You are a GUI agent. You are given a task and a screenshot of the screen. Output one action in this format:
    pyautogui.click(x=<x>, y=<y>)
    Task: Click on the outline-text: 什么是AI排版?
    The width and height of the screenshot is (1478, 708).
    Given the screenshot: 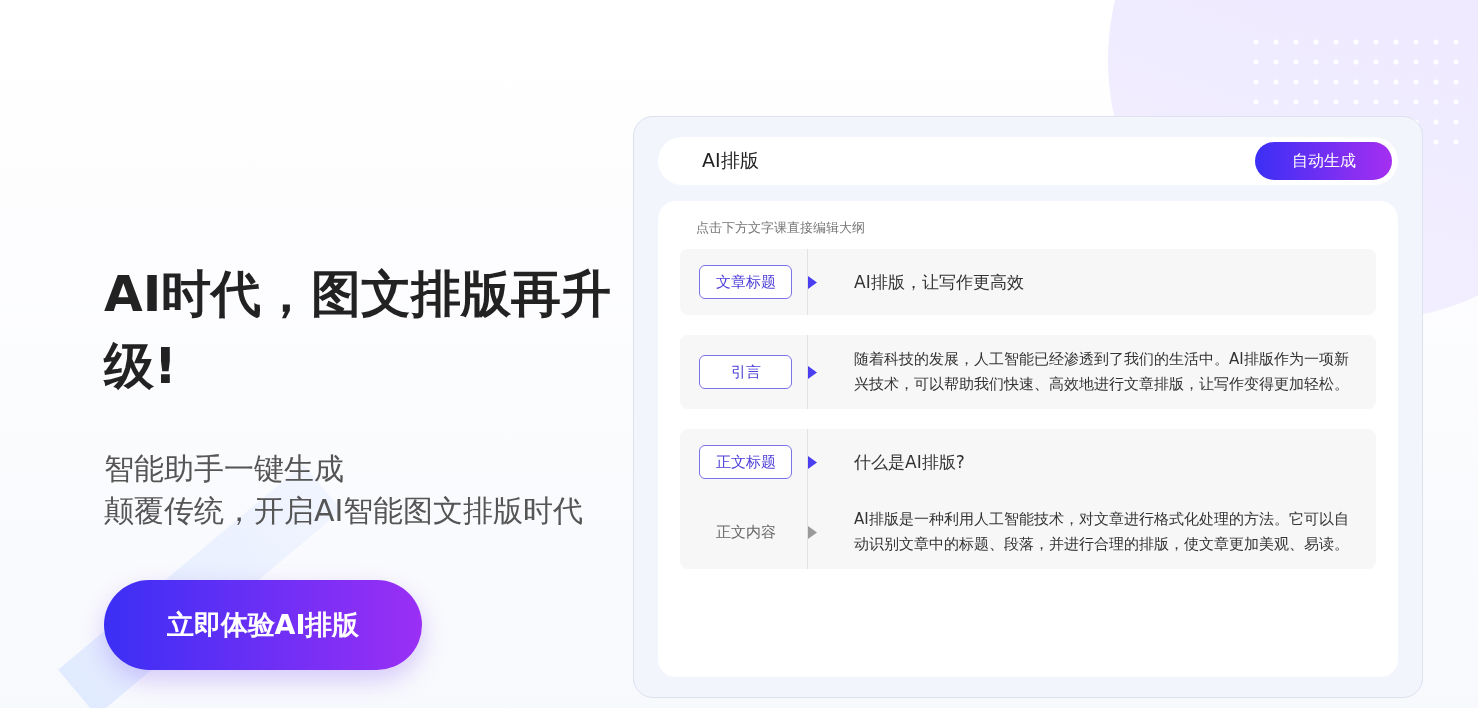 What is the action you would take?
    pyautogui.click(x=1092, y=462)
    